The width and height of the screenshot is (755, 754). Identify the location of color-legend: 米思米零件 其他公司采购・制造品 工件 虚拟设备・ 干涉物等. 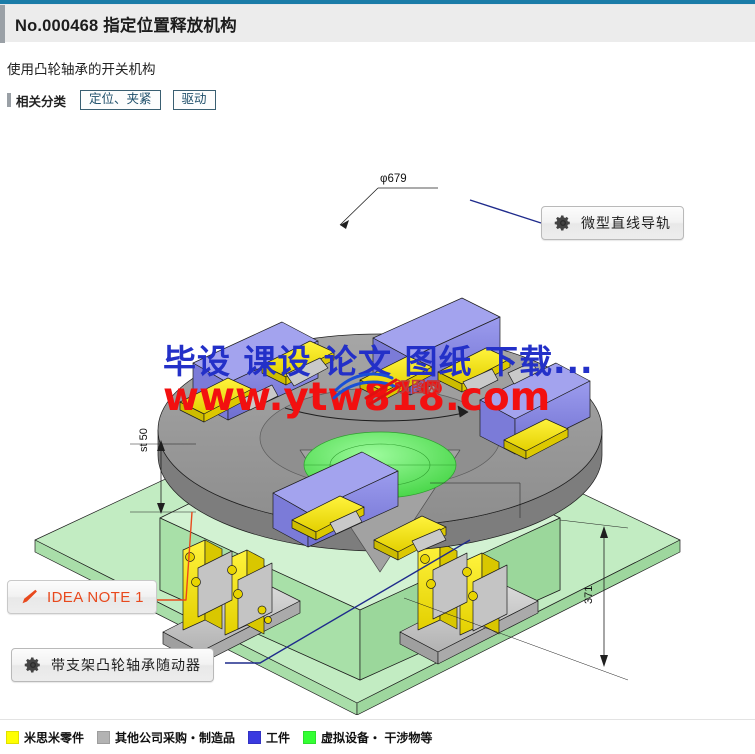
(377, 736).